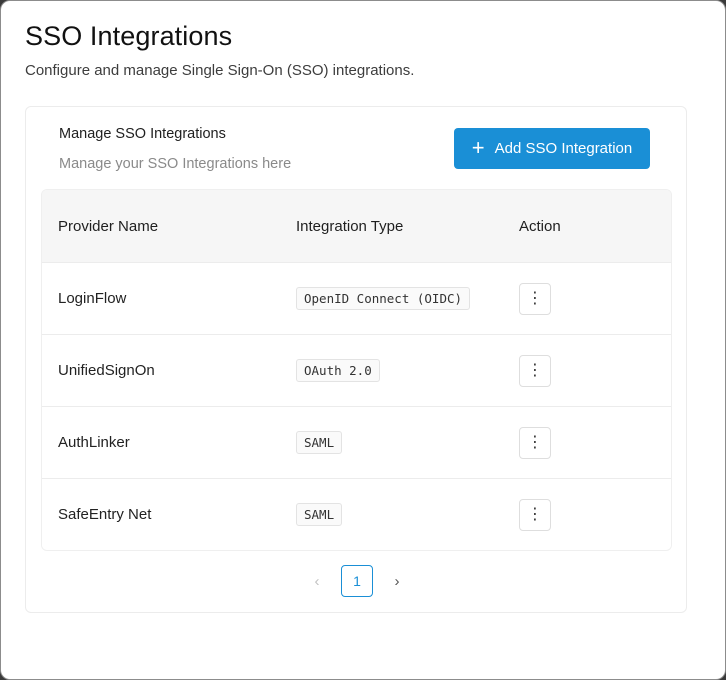  Describe the element at coordinates (356, 514) in the screenshot. I see `table-row: SafeEntry Net SAML ⋮` at that location.